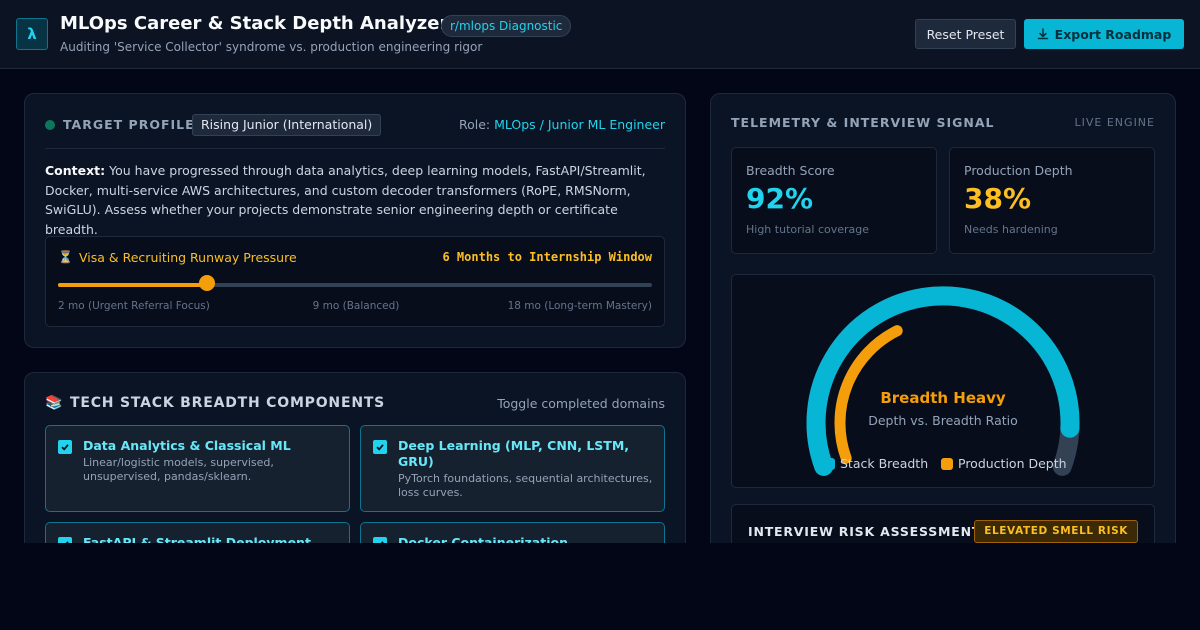 The image size is (1200, 630). I want to click on export-roadmap-button: Export Roadmap, so click(1104, 34).